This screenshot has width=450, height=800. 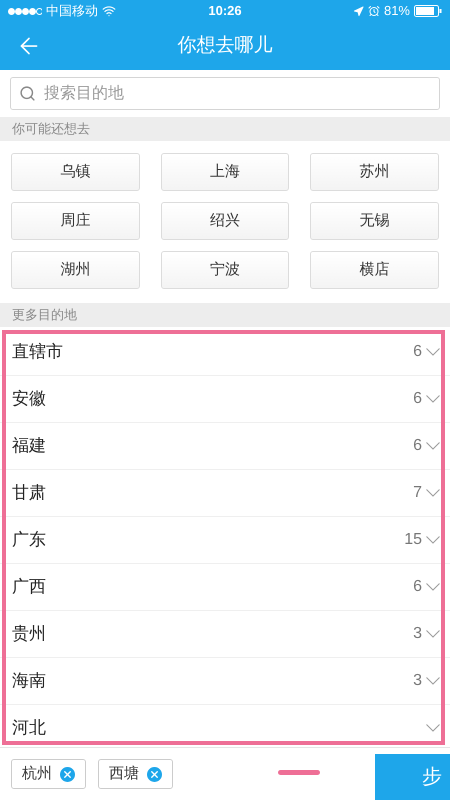 I want to click on destination-button: 绍兴, so click(x=225, y=221).